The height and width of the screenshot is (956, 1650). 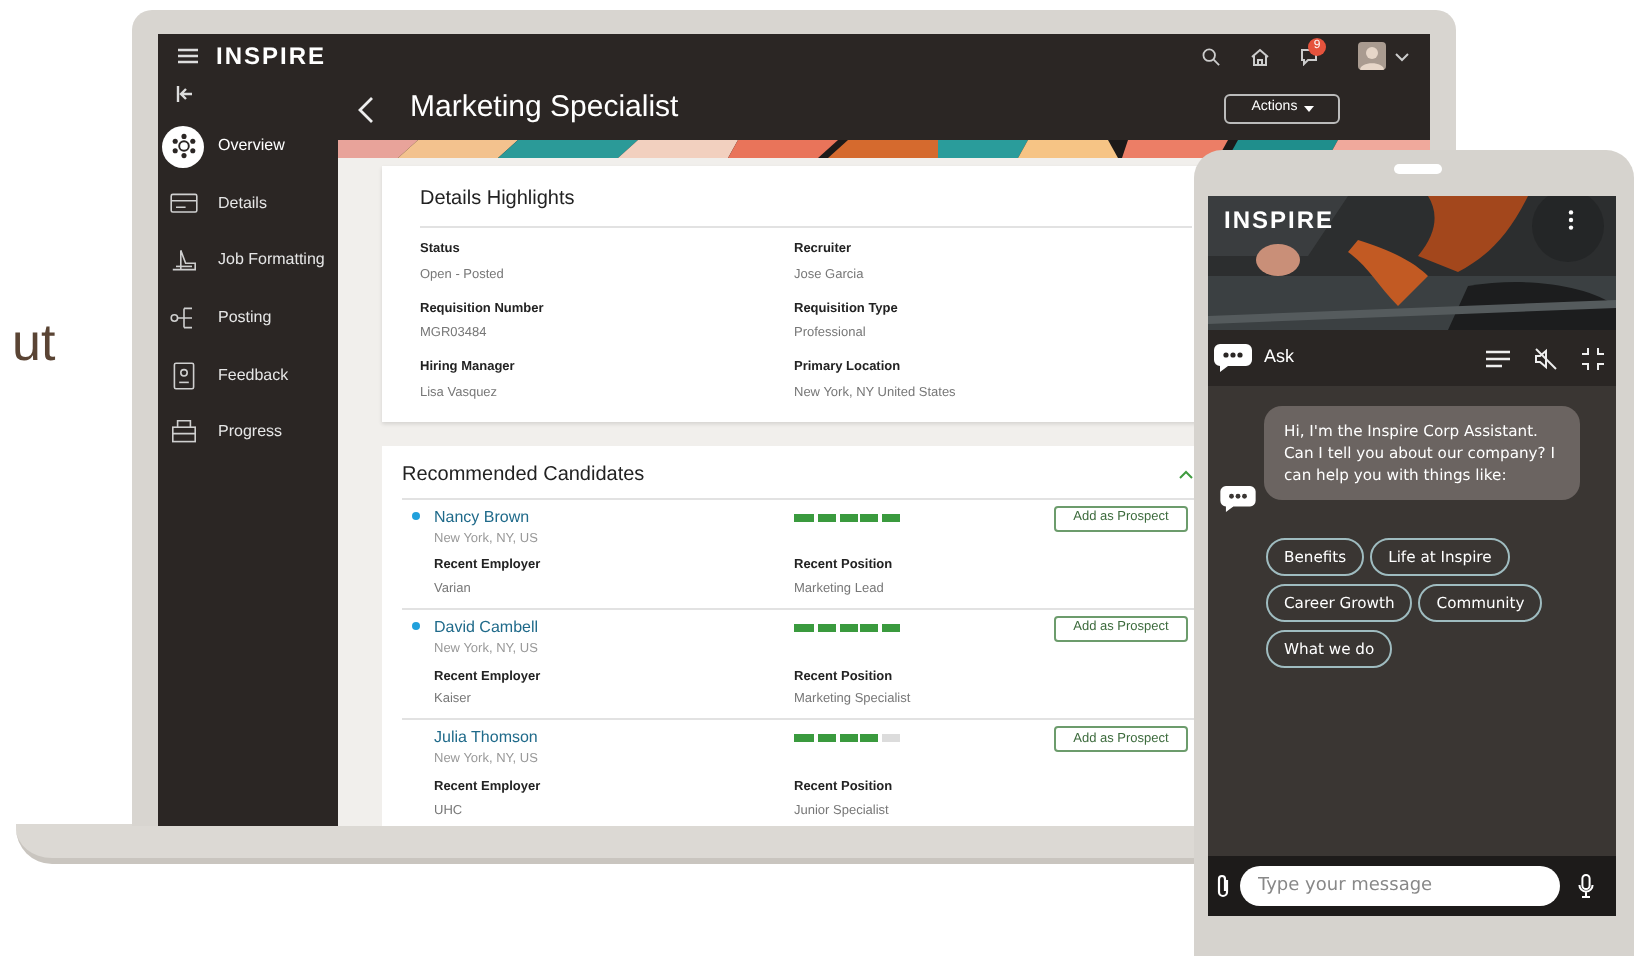 What do you see at coordinates (1586, 886) in the screenshot?
I see `microphone-icon` at bounding box center [1586, 886].